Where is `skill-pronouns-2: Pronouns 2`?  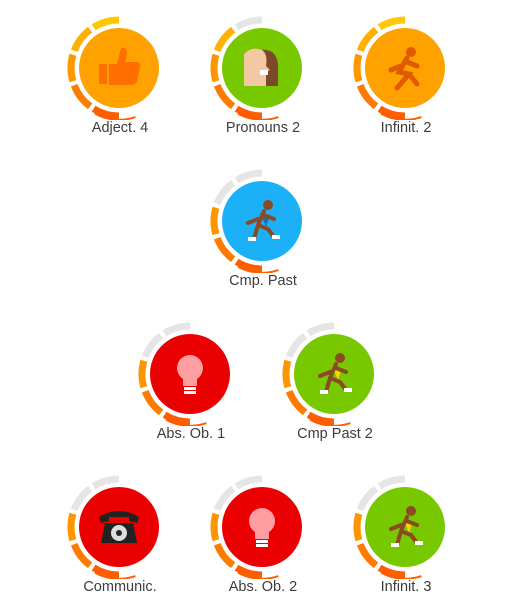
skill-pronouns-2: Pronouns 2 is located at coordinates (263, 80).